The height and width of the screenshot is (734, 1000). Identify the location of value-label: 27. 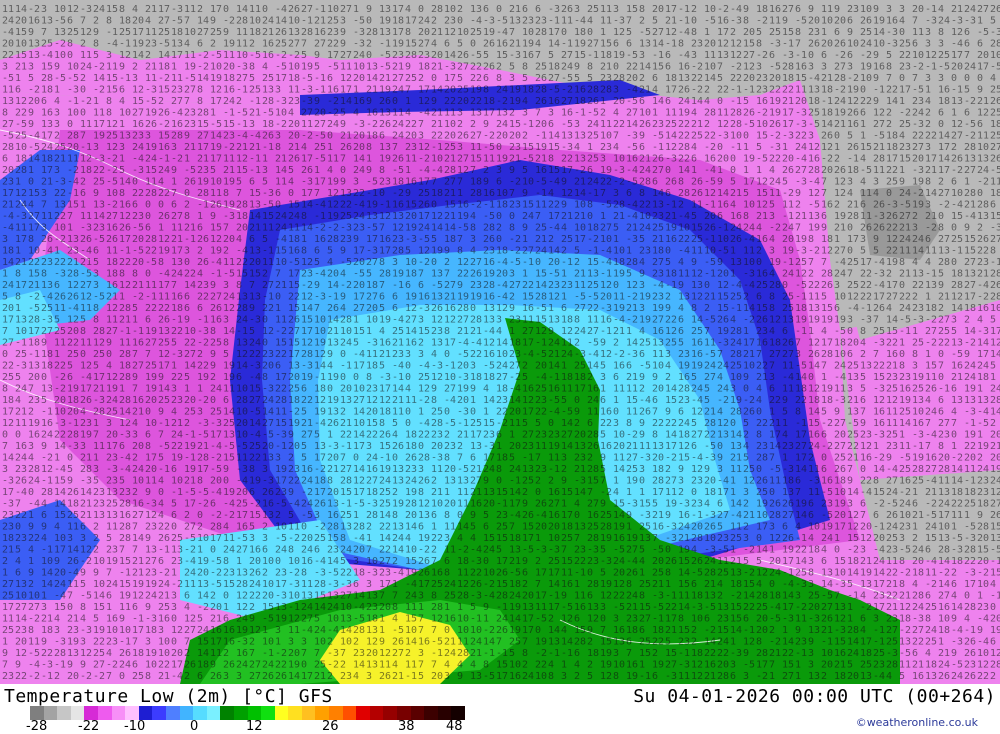
(554, 78).